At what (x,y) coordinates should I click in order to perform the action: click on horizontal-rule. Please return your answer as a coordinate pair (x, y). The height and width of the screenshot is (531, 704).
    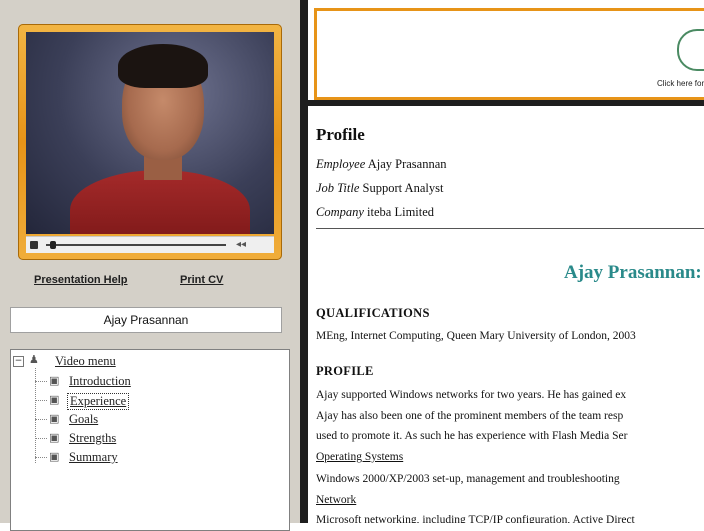
    Looking at the image, I should click on (510, 228).